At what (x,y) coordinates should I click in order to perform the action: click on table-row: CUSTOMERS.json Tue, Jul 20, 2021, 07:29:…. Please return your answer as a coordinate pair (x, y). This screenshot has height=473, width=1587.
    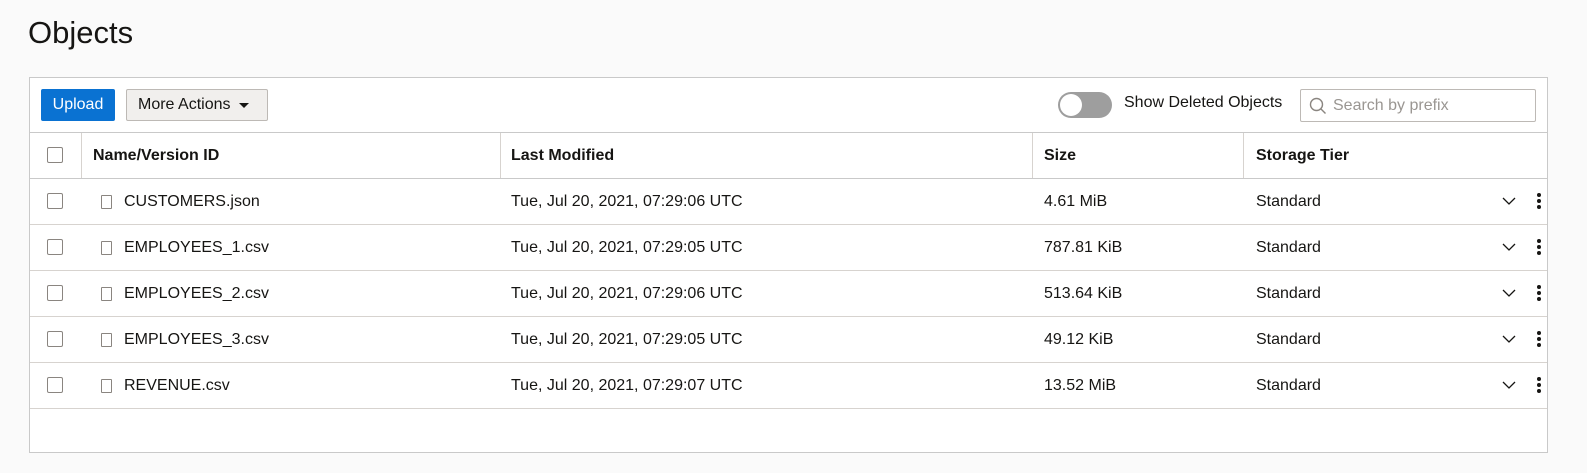
    Looking at the image, I should click on (788, 202).